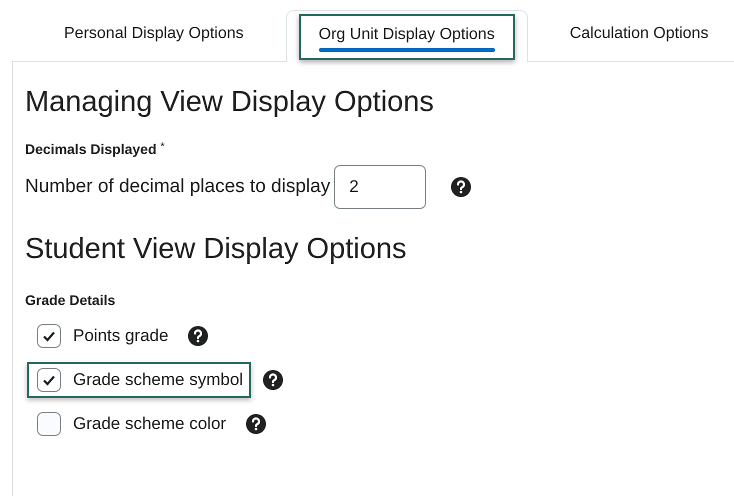 The height and width of the screenshot is (496, 734). Describe the element at coordinates (129, 424) in the screenshot. I see `checkbox-option: Grade scheme color` at that location.